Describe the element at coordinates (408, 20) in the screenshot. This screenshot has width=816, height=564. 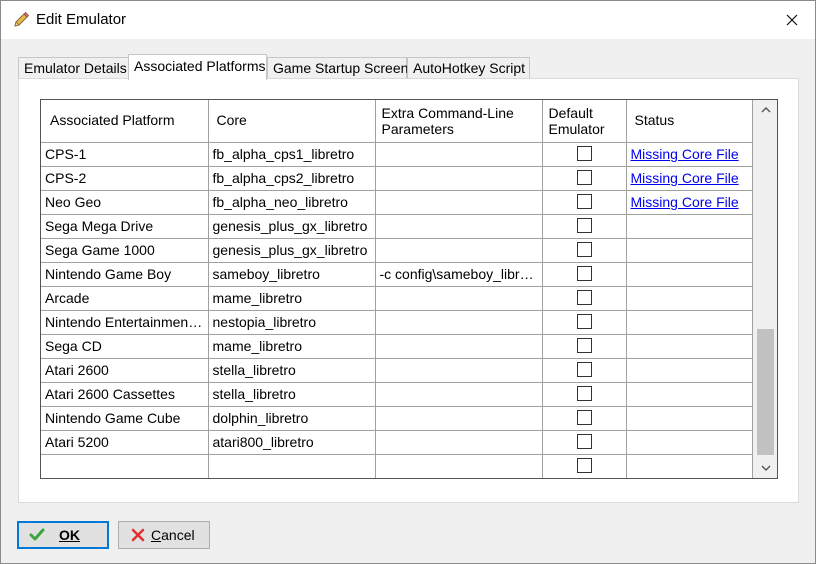
I see `title-bar: Edit Emulator` at that location.